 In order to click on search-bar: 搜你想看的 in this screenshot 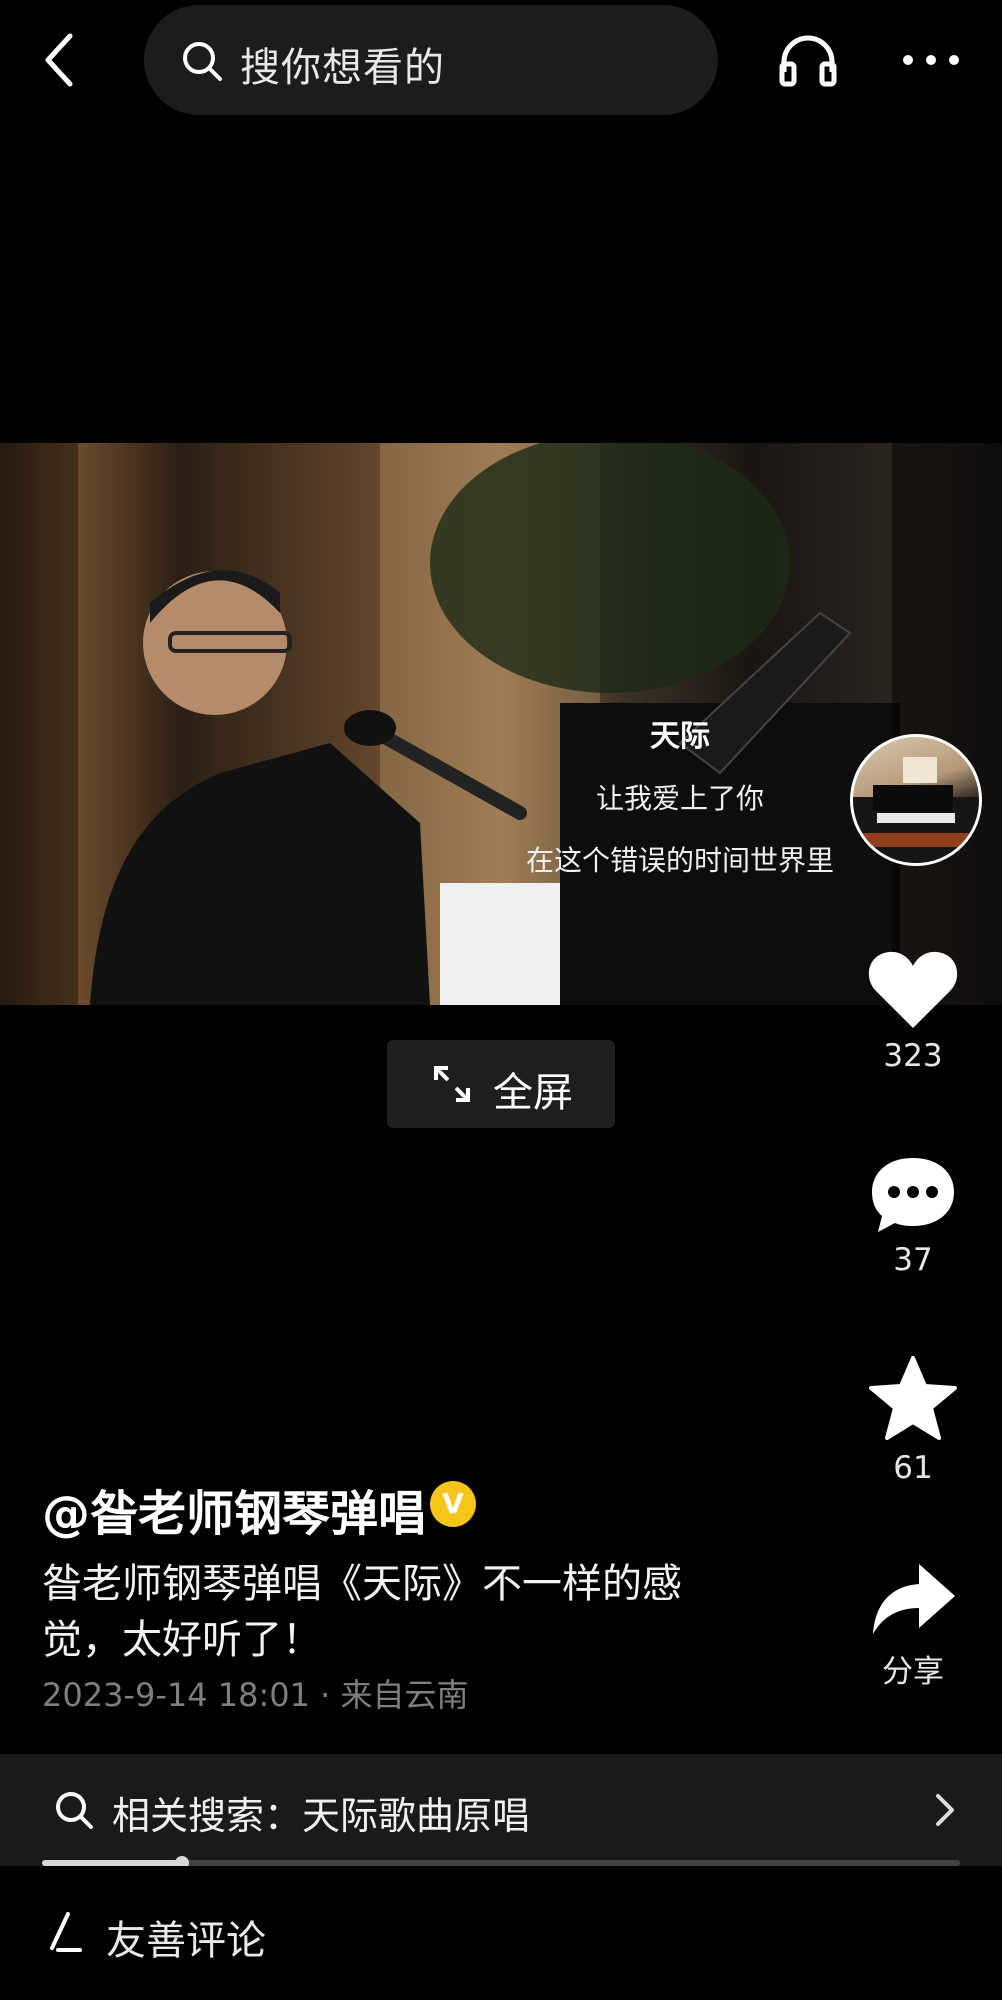, I will do `click(431, 60)`.